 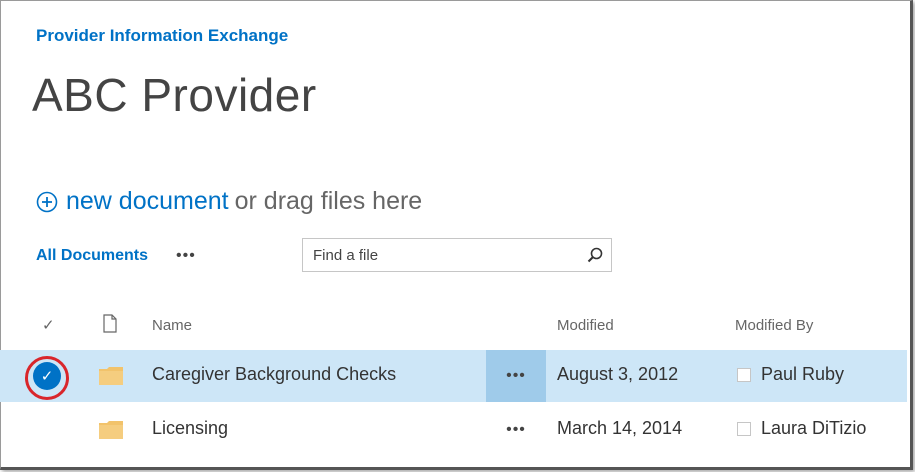 I want to click on list-toolbar: All Documents •••, so click(x=336, y=256).